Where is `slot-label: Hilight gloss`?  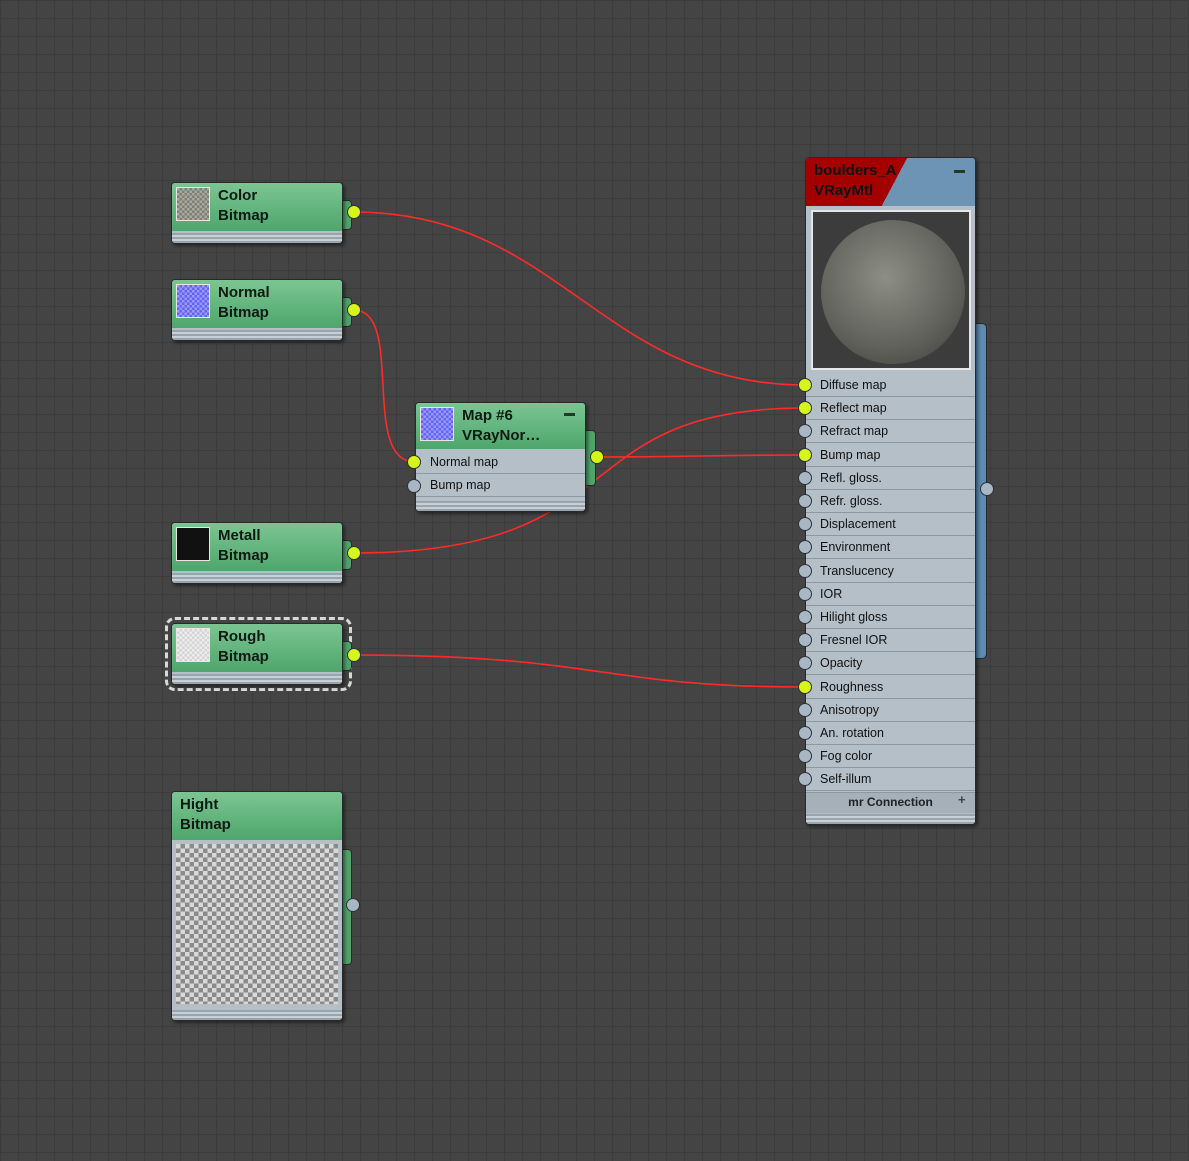
slot-label: Hilight gloss is located at coordinates (854, 617).